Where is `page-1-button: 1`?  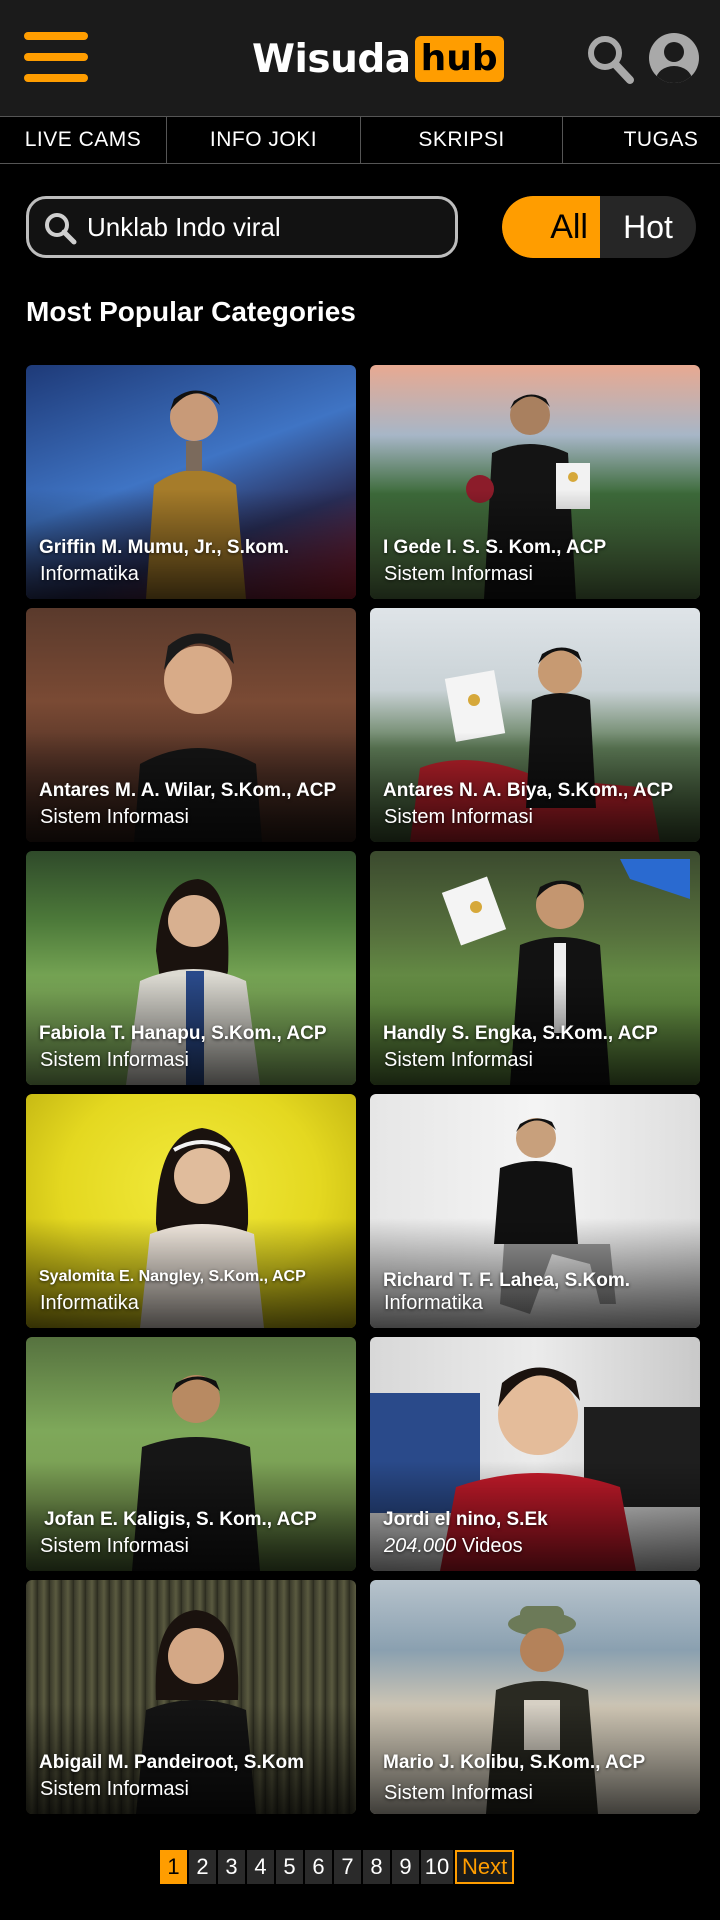
page-1-button: 1 is located at coordinates (173, 1867).